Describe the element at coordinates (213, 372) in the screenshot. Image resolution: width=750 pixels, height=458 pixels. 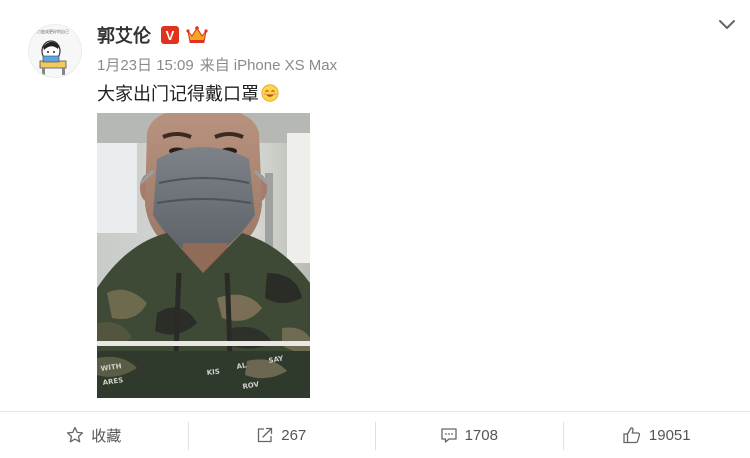
I see `svg-text: KIS` at that location.